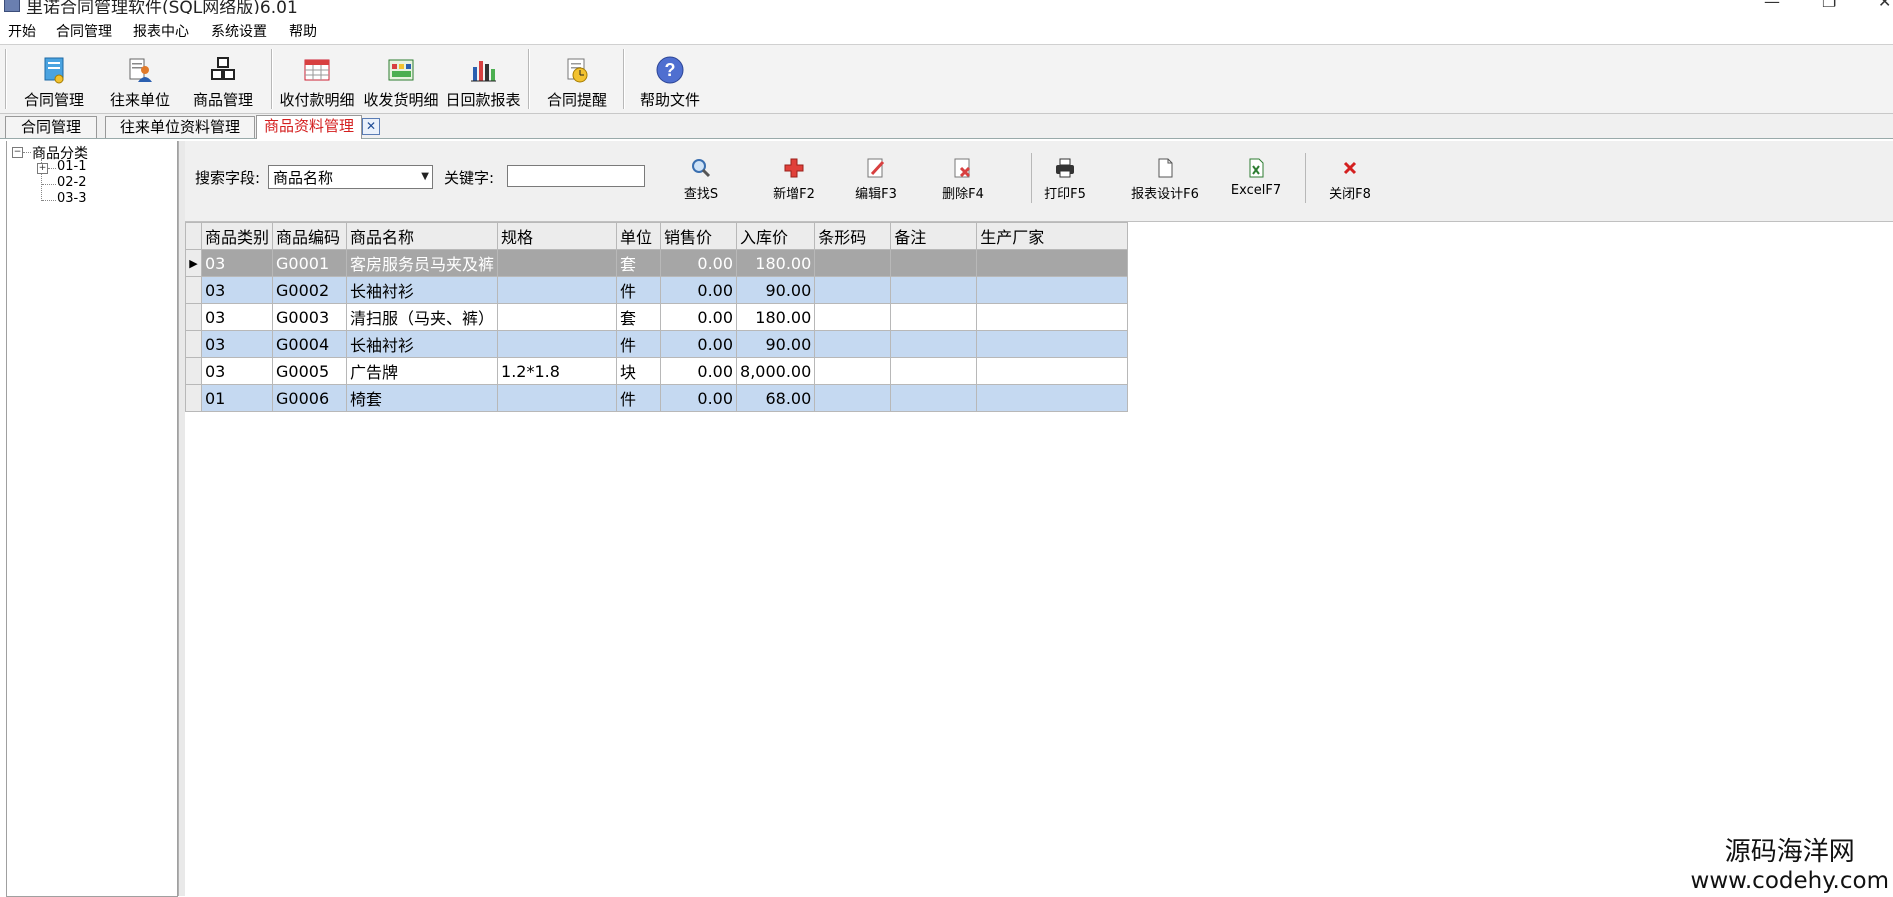  Describe the element at coordinates (310, 236) in the screenshot. I see `column-header: 商品编码` at that location.